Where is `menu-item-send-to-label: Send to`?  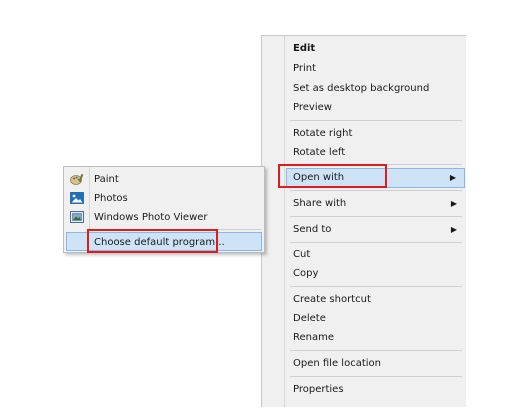
menu-item-send-to-label: Send to is located at coordinates (312, 229).